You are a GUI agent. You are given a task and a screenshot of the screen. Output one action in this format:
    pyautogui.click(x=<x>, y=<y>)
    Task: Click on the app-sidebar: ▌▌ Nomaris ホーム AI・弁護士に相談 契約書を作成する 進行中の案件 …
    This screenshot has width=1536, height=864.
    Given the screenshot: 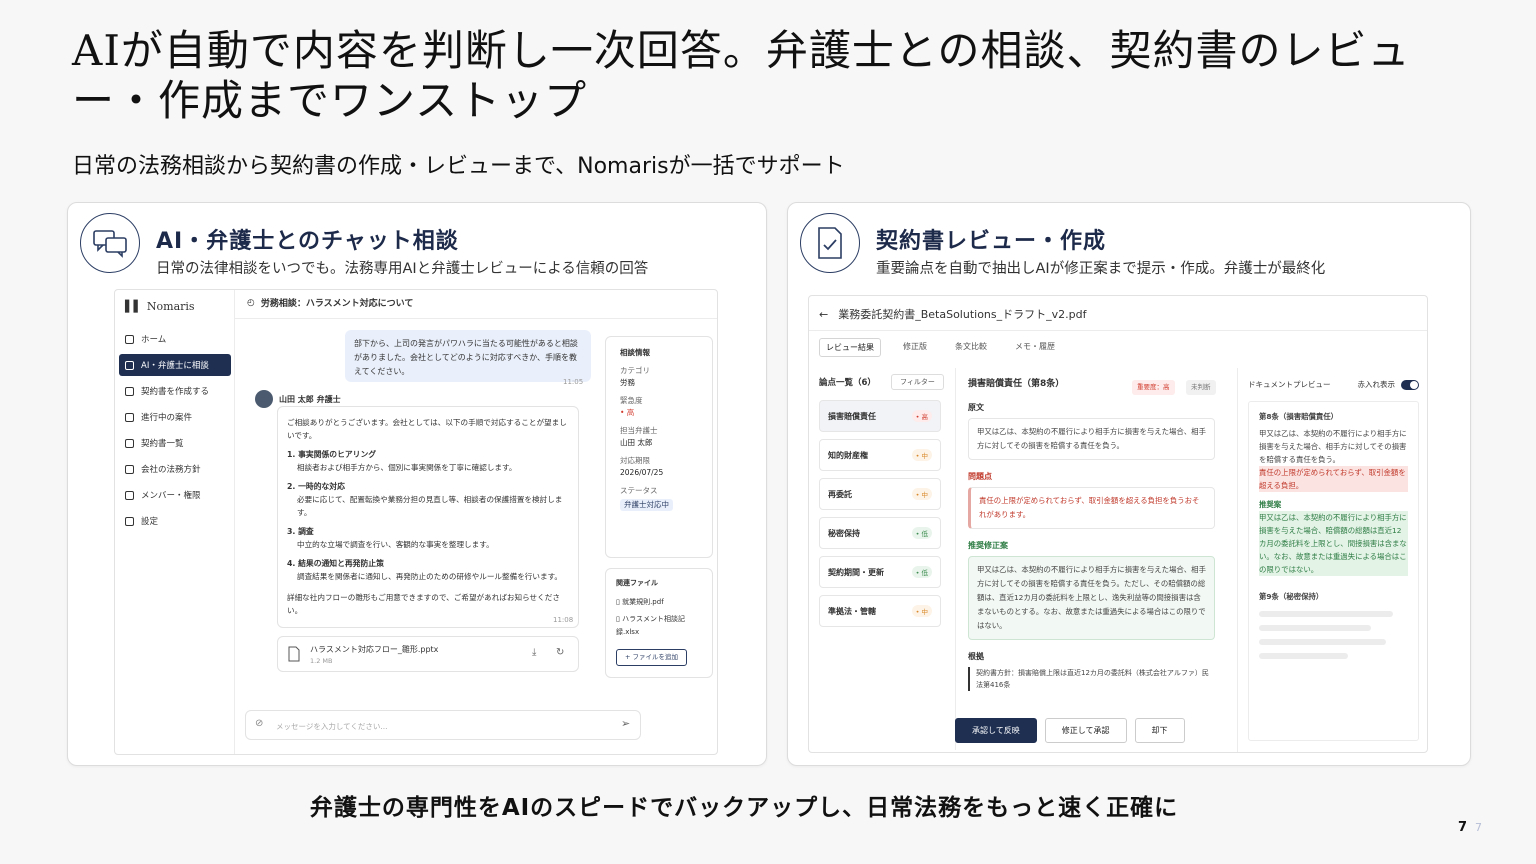 What is the action you would take?
    pyautogui.click(x=175, y=522)
    